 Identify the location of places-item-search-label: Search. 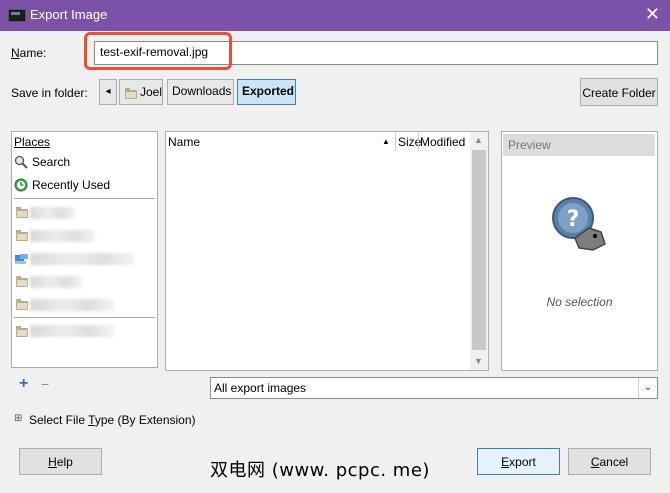
(51, 162).